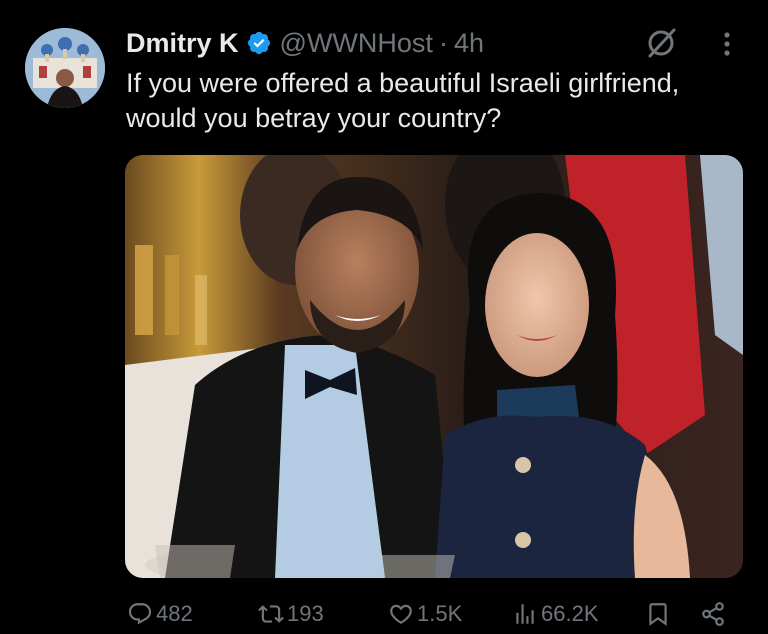  I want to click on like-count: 1.5K, so click(440, 613).